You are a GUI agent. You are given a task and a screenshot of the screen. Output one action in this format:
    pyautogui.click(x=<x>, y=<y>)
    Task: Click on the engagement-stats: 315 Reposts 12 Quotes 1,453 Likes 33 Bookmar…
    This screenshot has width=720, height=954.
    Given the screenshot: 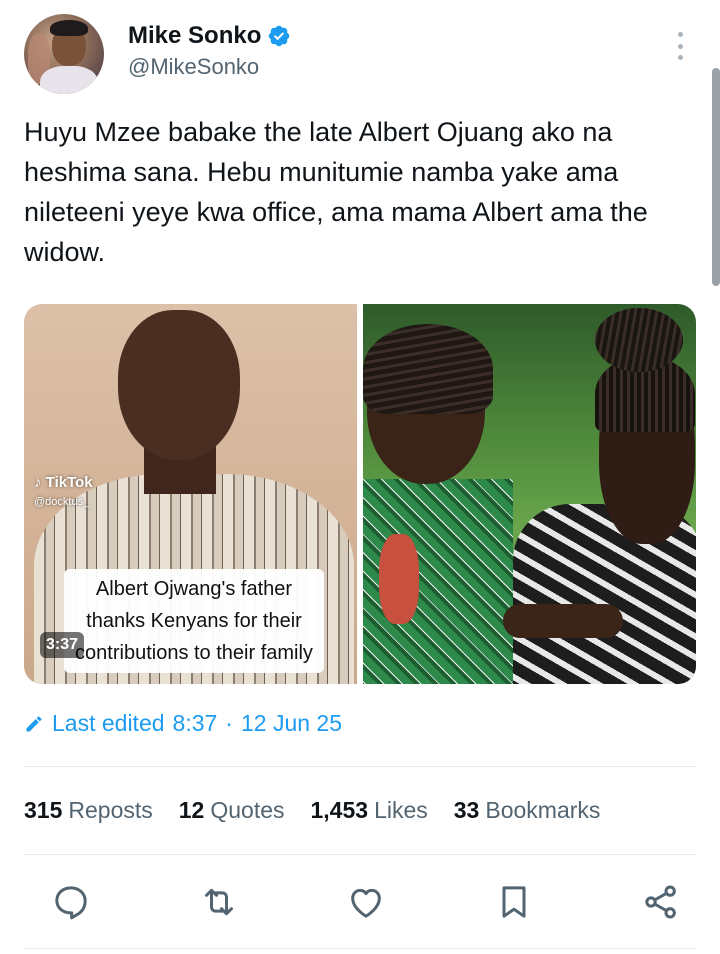 What is the action you would take?
    pyautogui.click(x=312, y=810)
    